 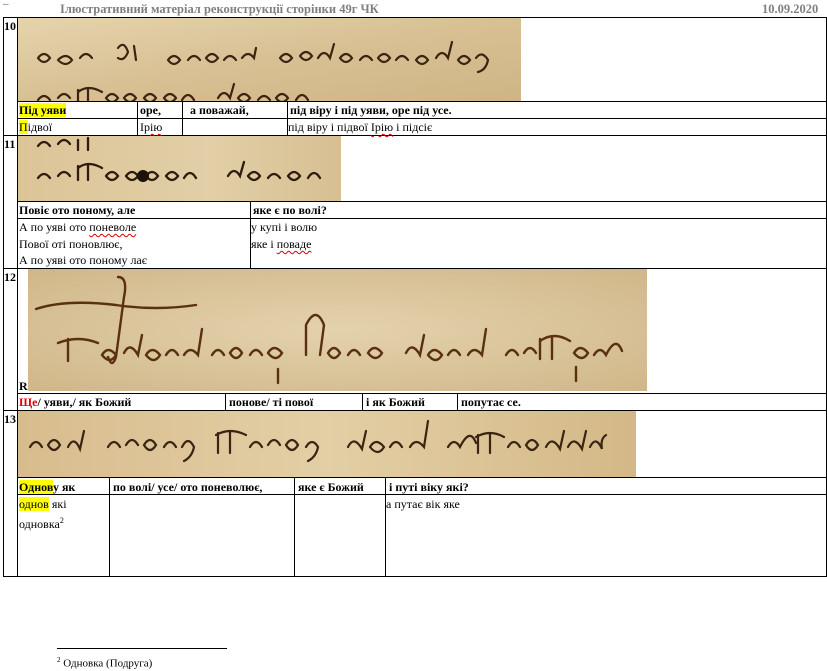 What do you see at coordinates (75, 402) in the screenshot?
I see `s12-header-1: Ще/ уяви,/ як Божий` at bounding box center [75, 402].